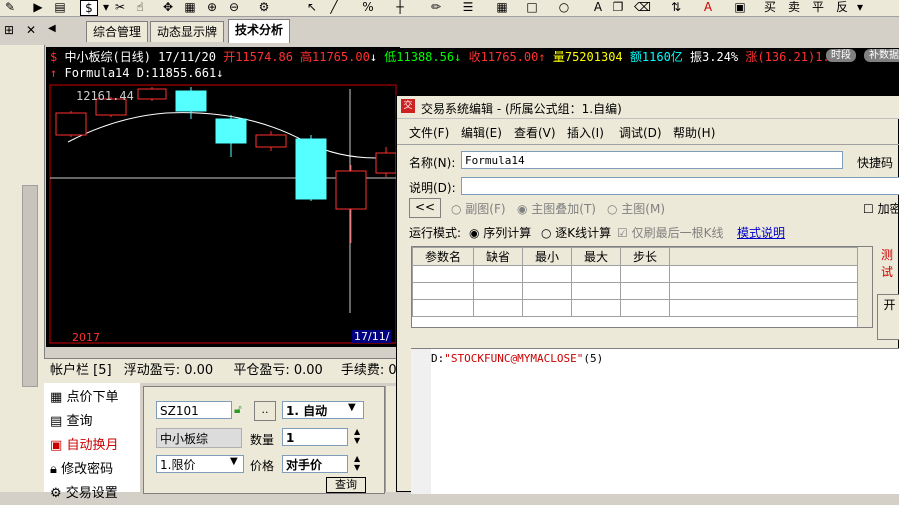  What do you see at coordinates (481, 133) in the screenshot?
I see `menu-edit: 编辑(E)` at bounding box center [481, 133].